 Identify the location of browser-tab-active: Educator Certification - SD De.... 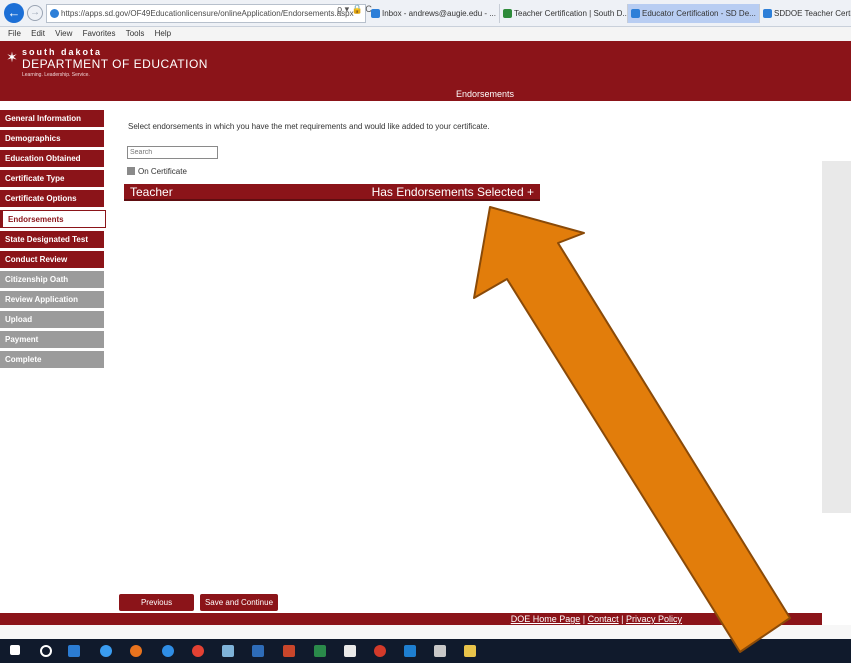
(694, 13).